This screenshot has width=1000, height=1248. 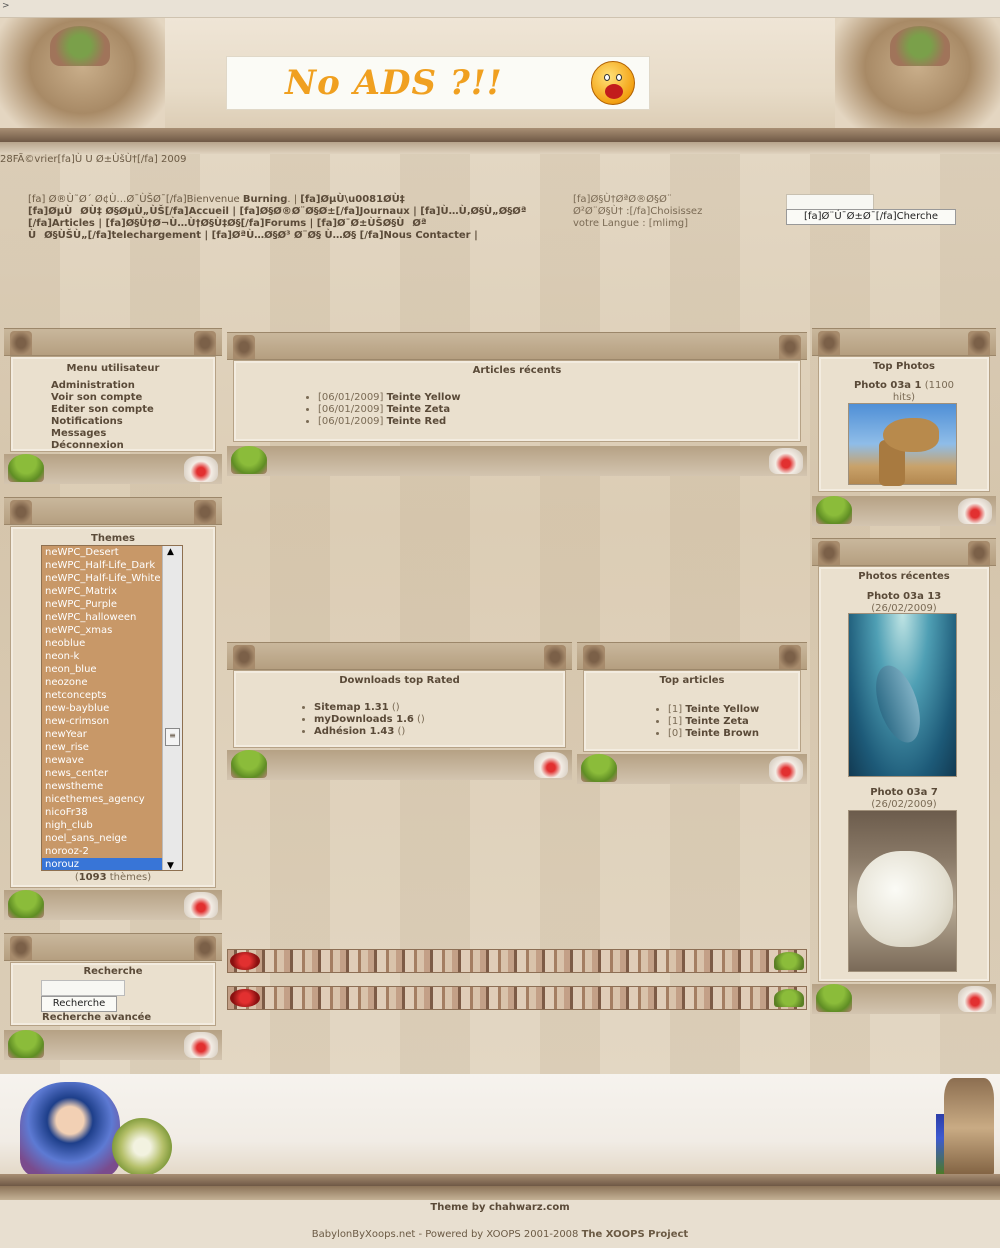 I want to click on scroll-down-arrow-icon: ▼, so click(x=170, y=865).